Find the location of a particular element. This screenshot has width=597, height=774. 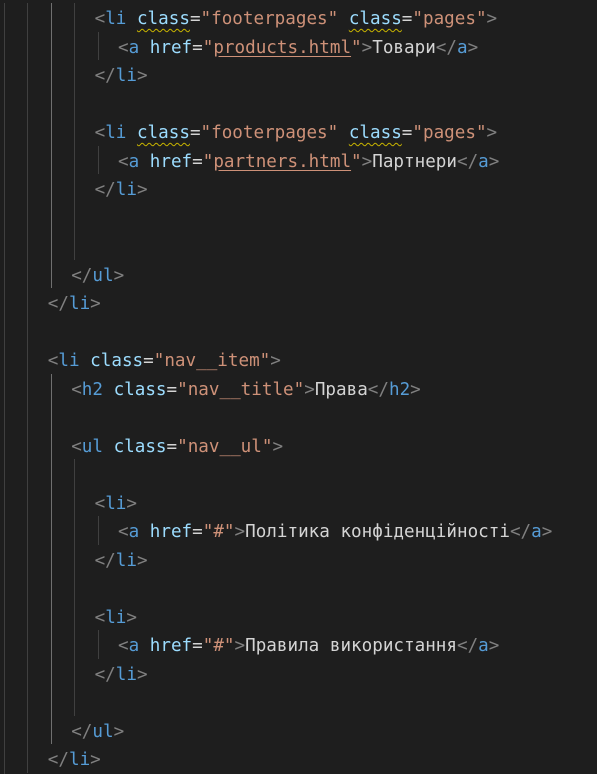

code-line: <ul class="nav__ul"> is located at coordinates (177, 447).